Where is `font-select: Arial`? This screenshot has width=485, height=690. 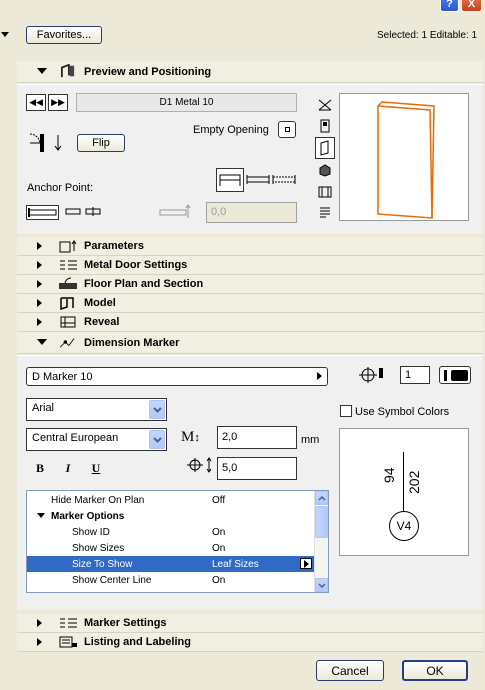 font-select: Arial is located at coordinates (96, 409).